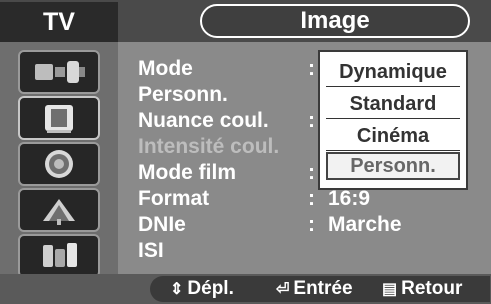  Describe the element at coordinates (177, 289) in the screenshot. I see `up-down-arrow-icon: ⇕` at that location.